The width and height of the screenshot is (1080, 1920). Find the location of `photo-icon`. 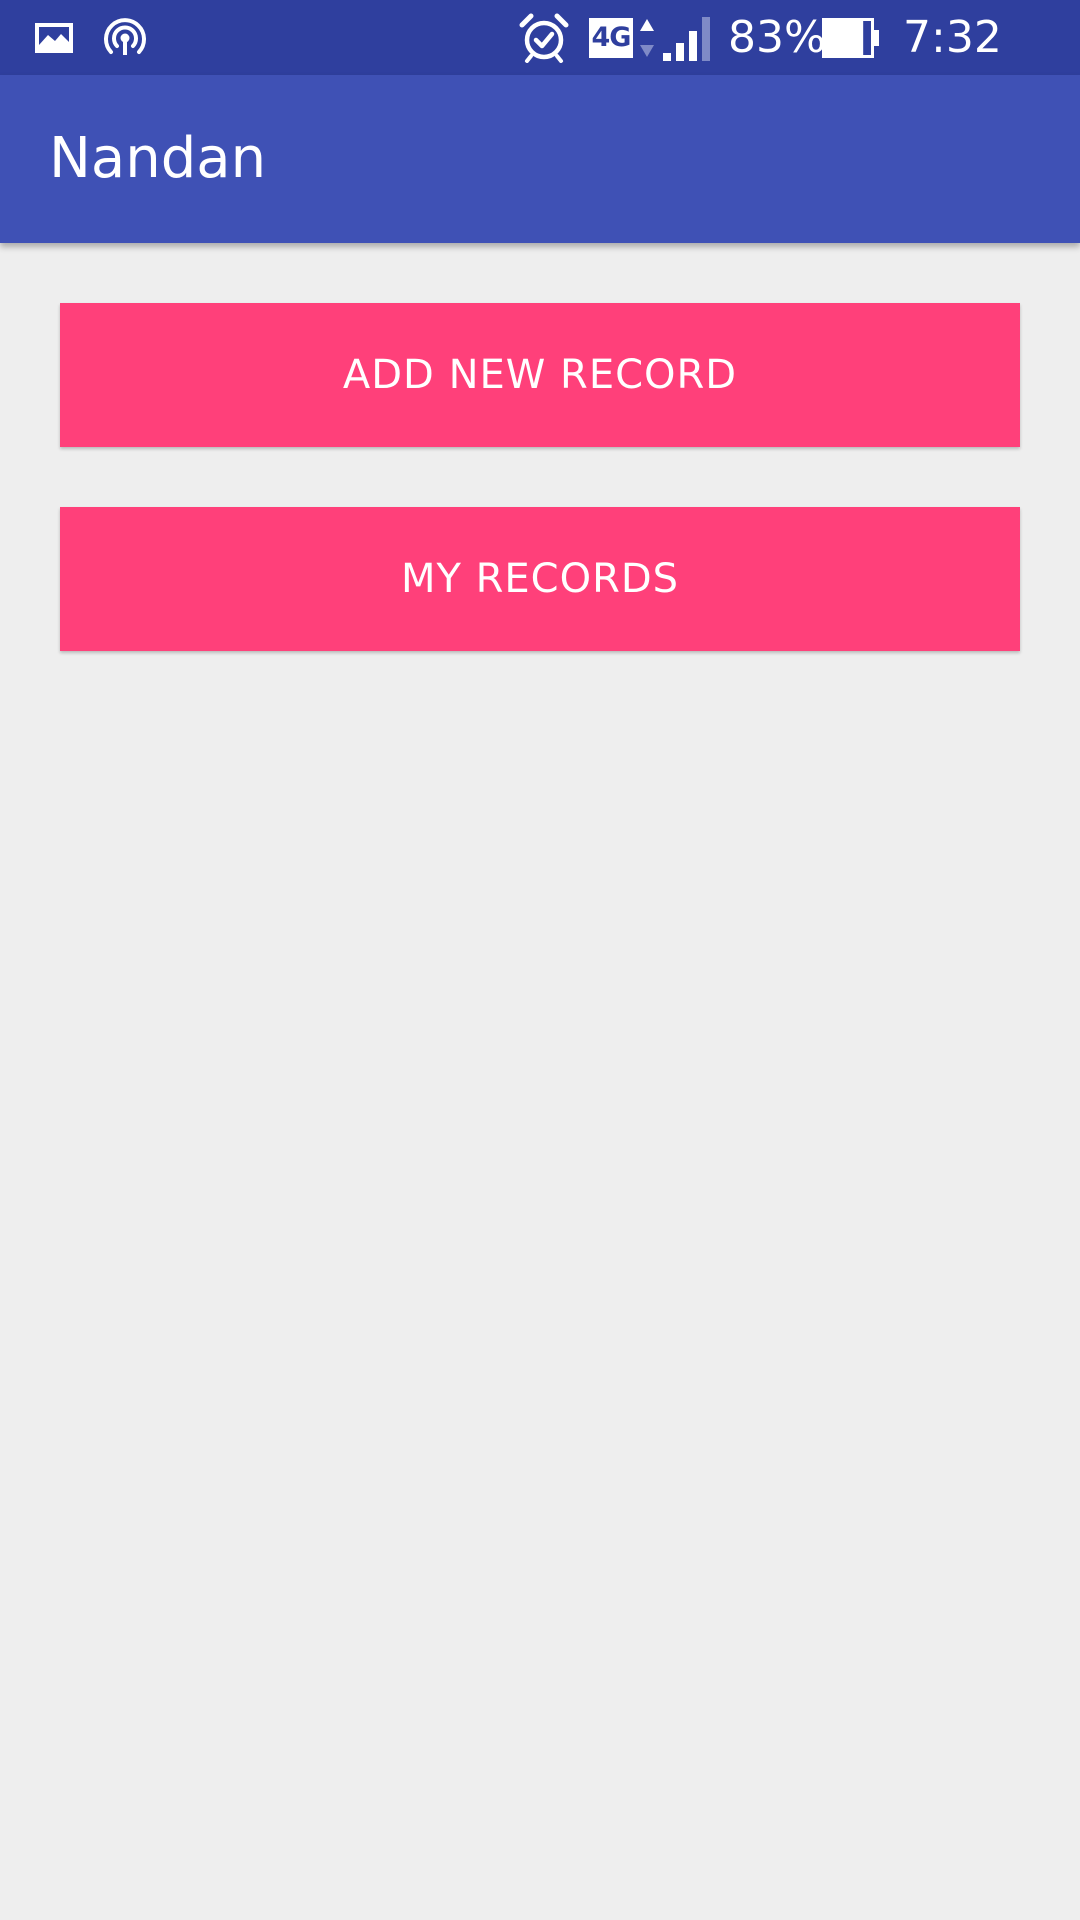

photo-icon is located at coordinates (54, 37).